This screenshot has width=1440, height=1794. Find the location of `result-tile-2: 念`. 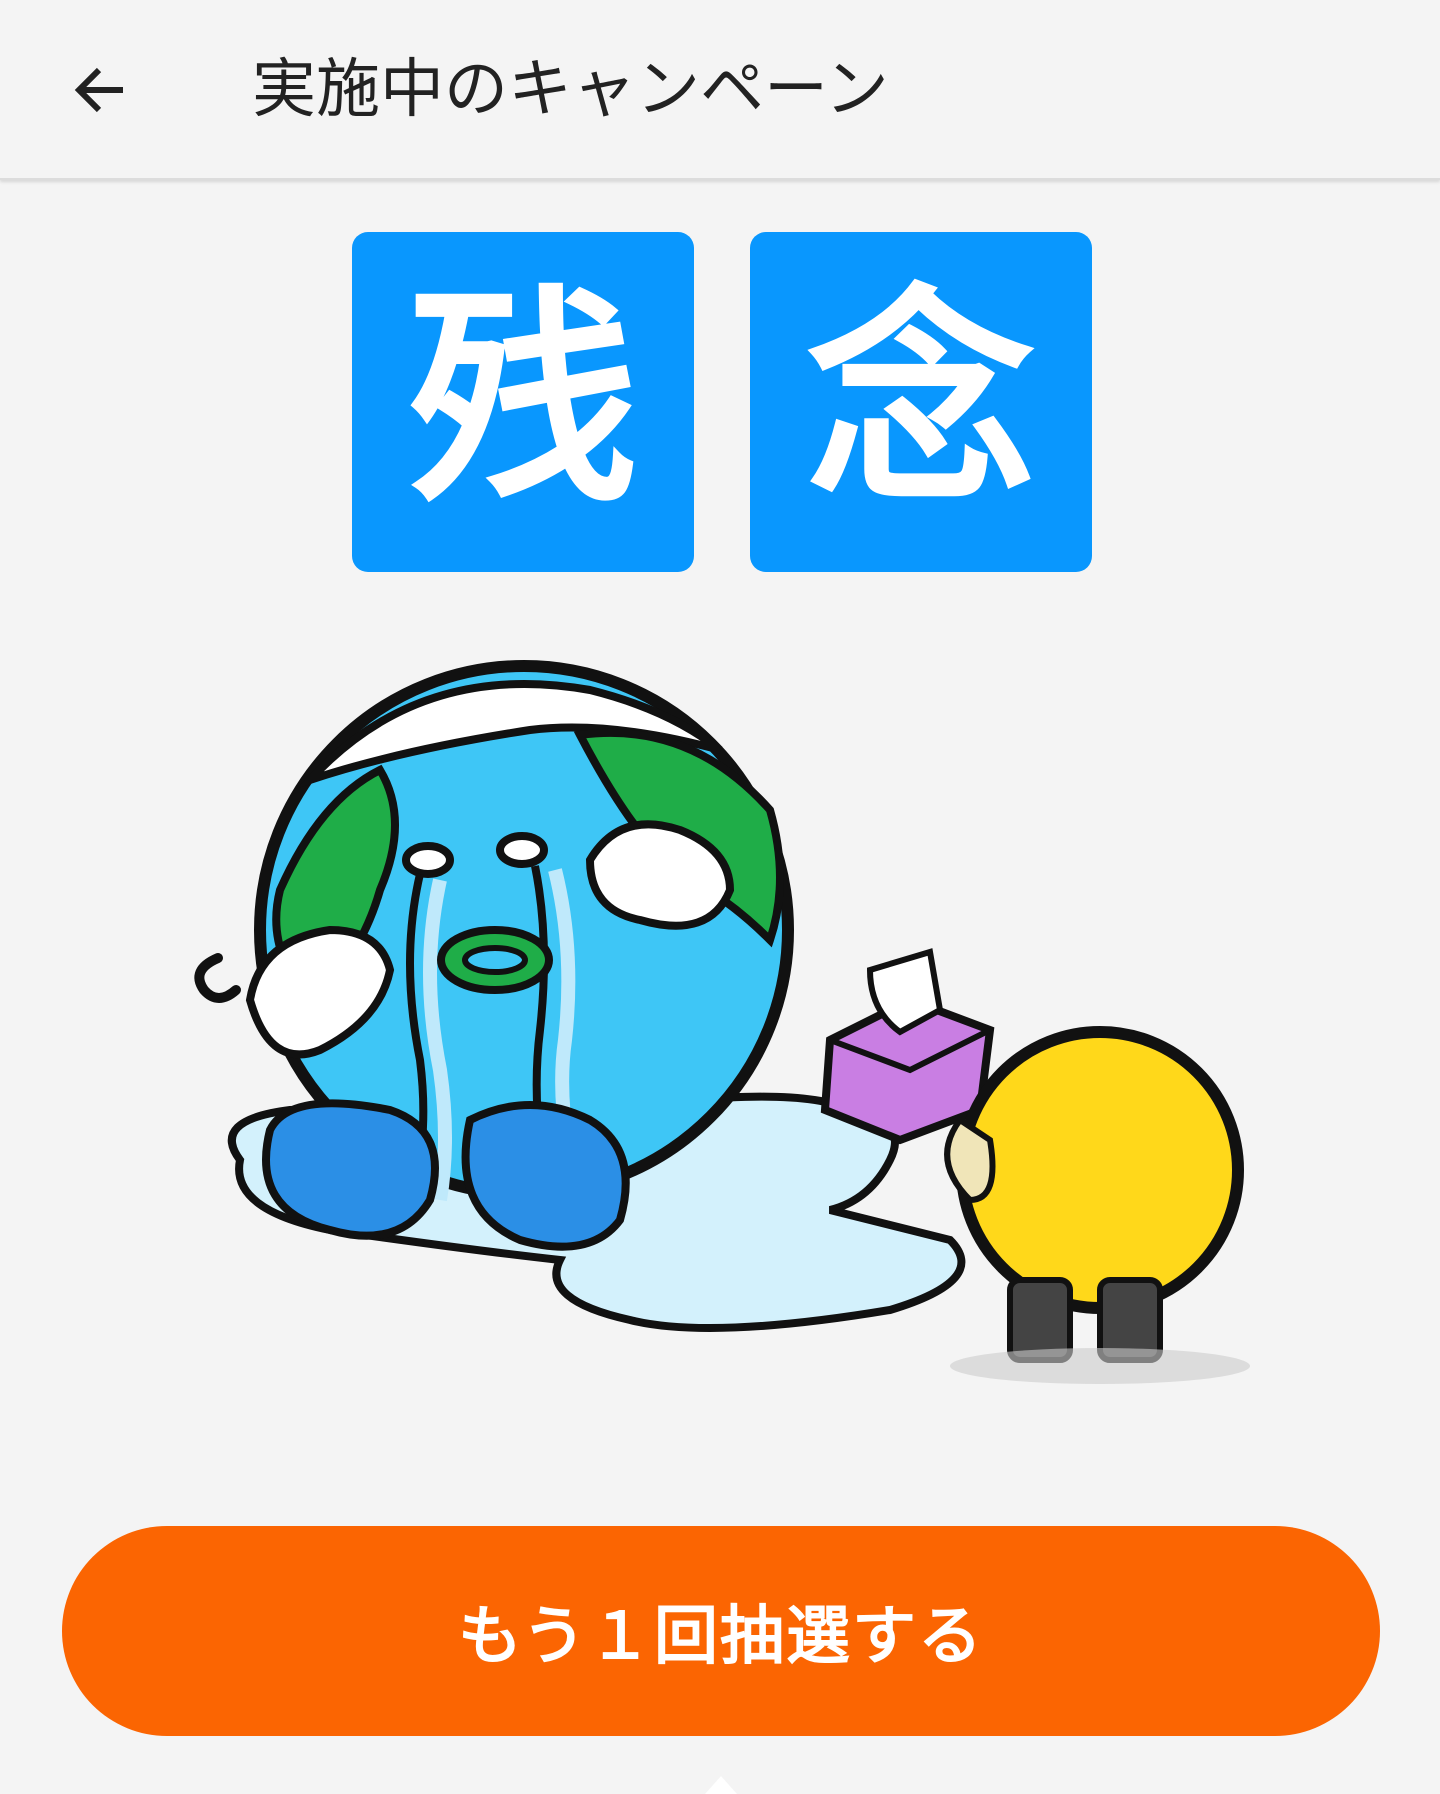

result-tile-2: 念 is located at coordinates (921, 402).